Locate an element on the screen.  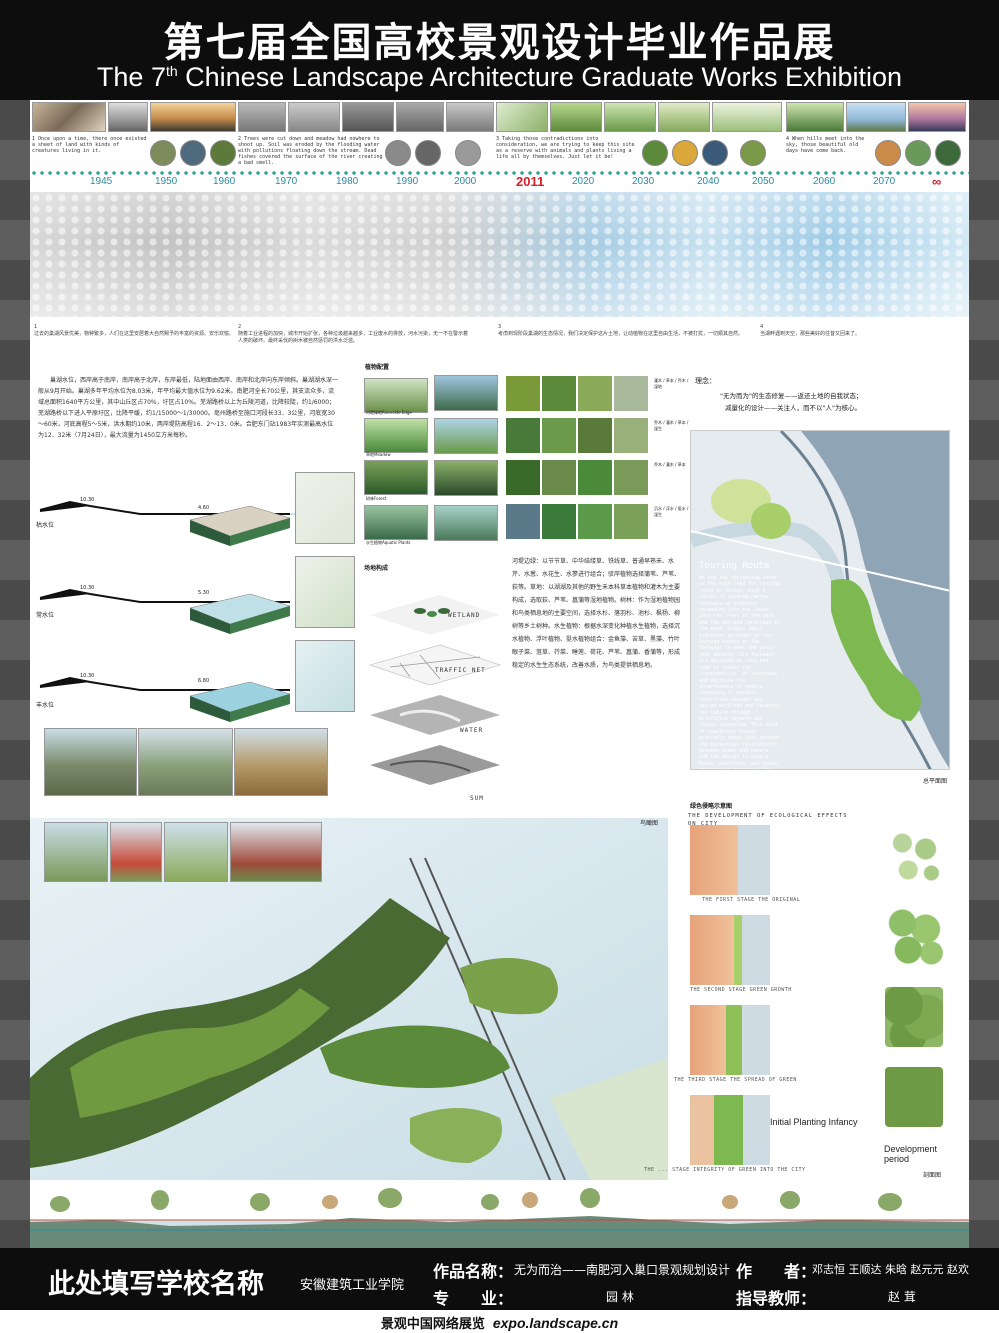
photo-green-sketch is located at coordinates (522, 117).